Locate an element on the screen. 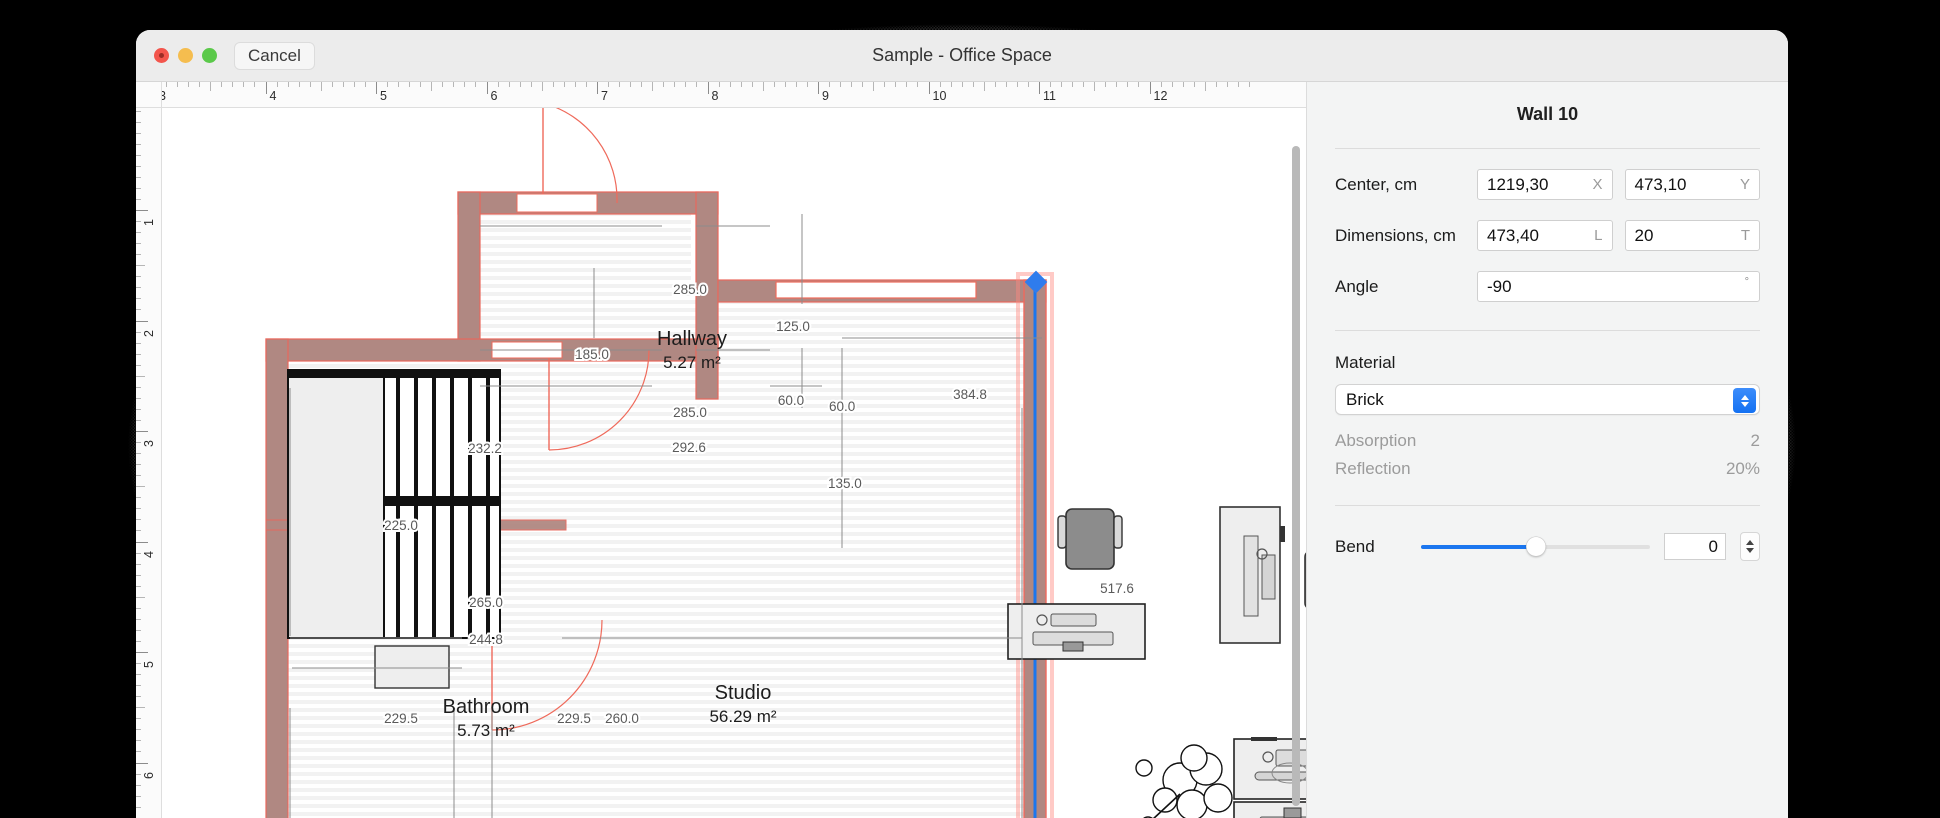  room-name-label: Studio is located at coordinates (743, 693).